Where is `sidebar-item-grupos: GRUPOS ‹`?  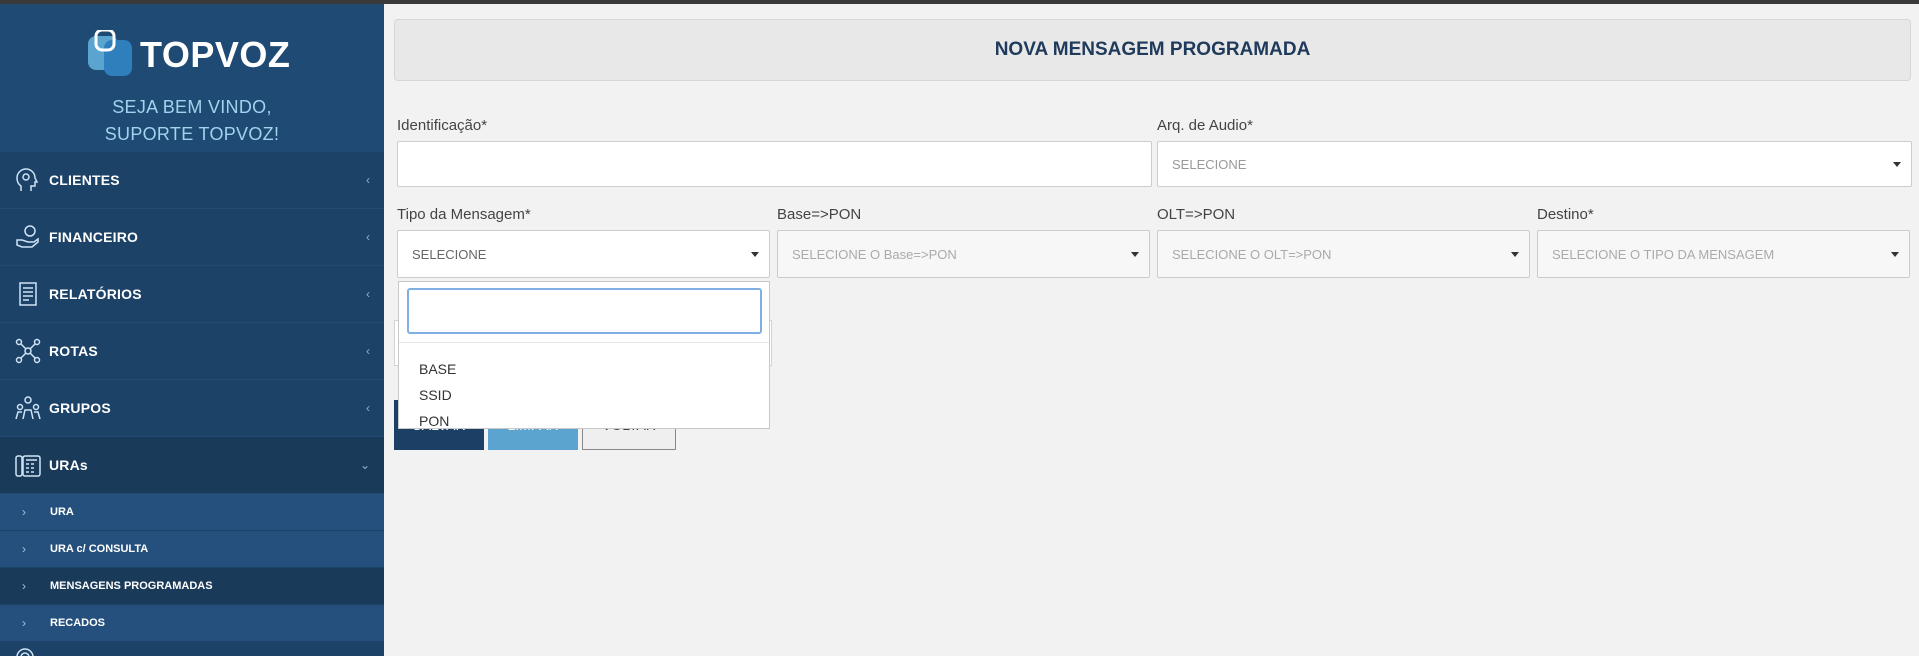
sidebar-item-grupos: GRUPOS ‹ is located at coordinates (192, 408).